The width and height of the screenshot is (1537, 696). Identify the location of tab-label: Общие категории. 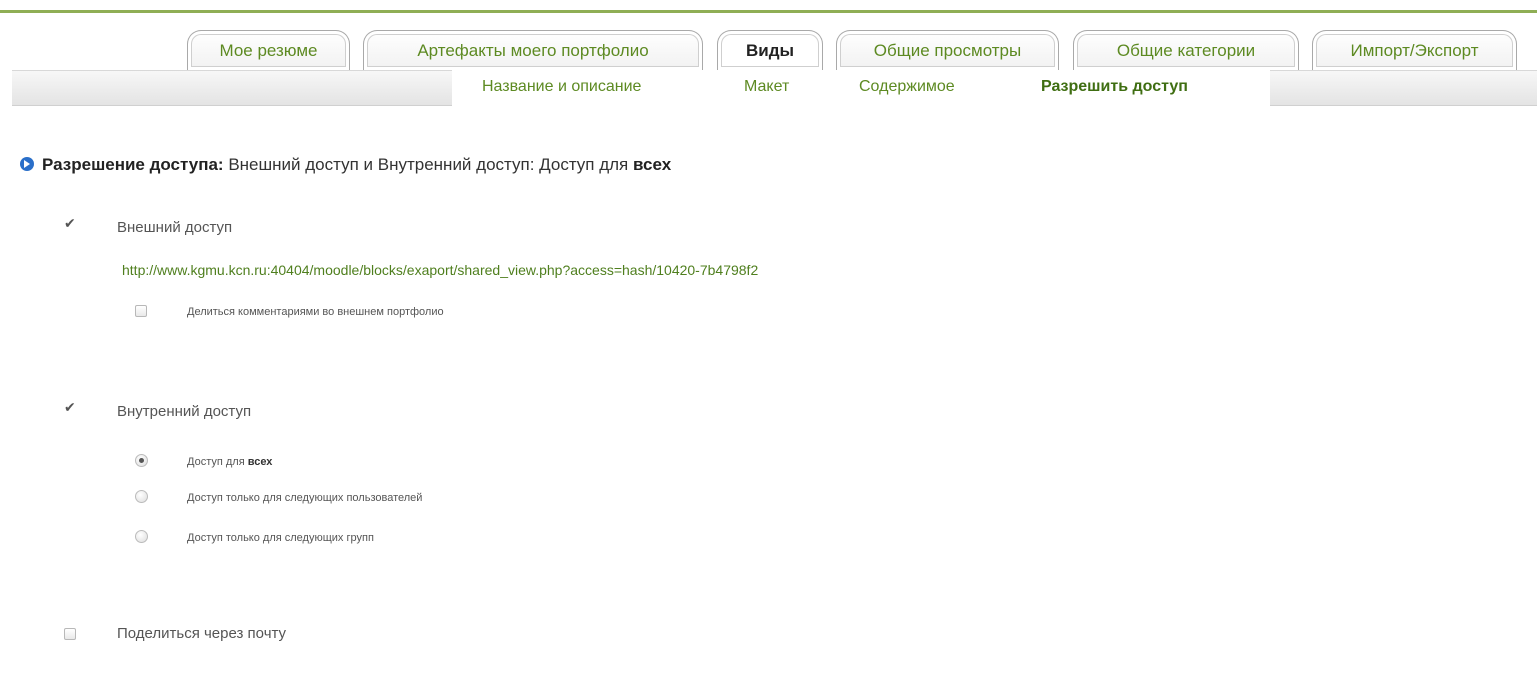
(1186, 50).